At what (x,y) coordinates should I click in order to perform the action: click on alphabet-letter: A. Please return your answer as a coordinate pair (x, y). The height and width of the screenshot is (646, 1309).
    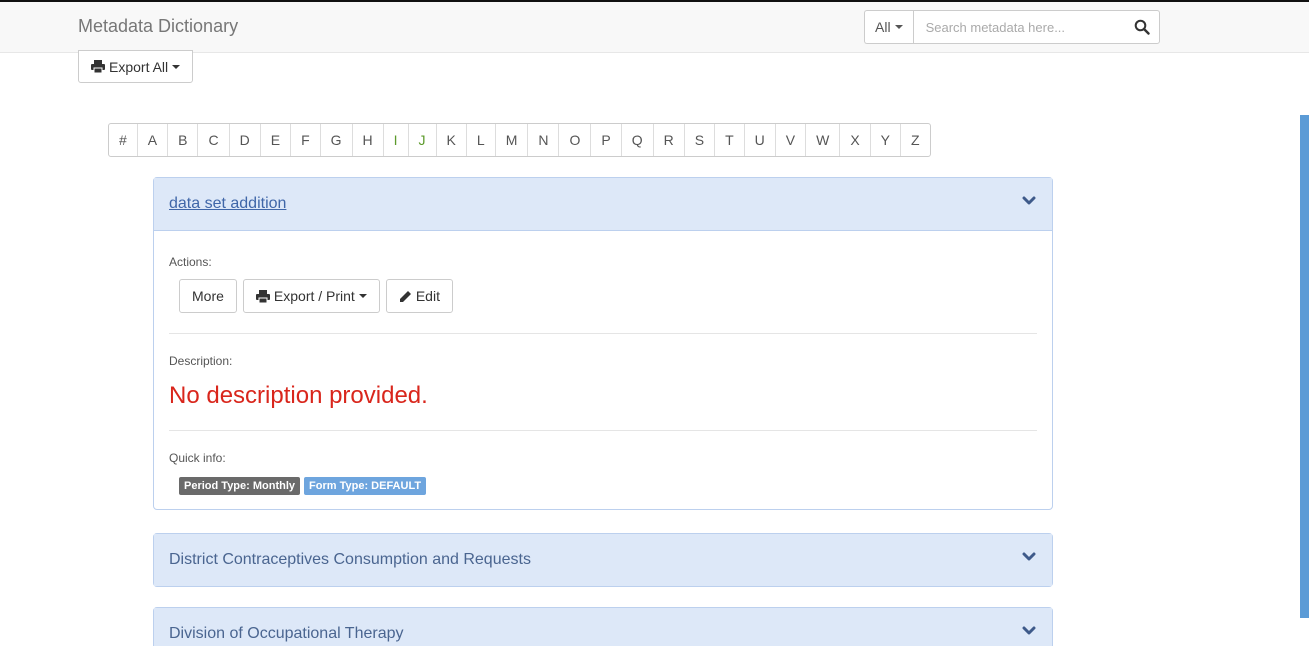
    Looking at the image, I should click on (153, 140).